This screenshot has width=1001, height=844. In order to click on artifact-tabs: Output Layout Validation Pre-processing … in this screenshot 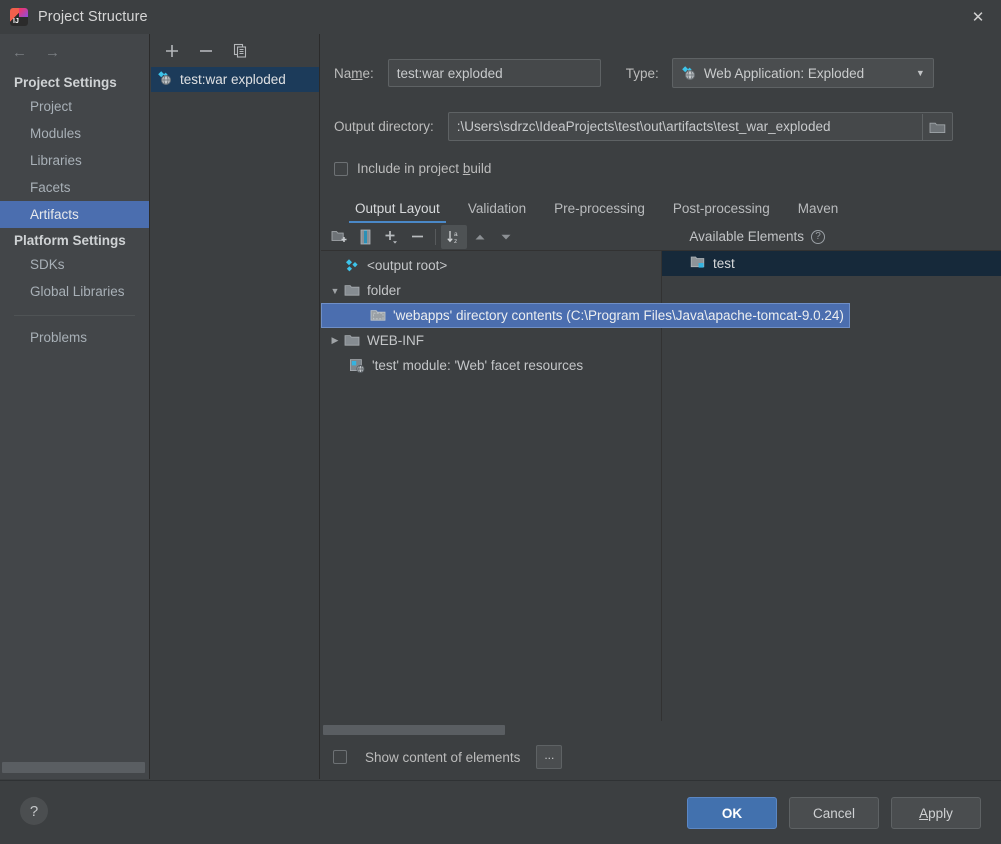, I will do `click(661, 208)`.